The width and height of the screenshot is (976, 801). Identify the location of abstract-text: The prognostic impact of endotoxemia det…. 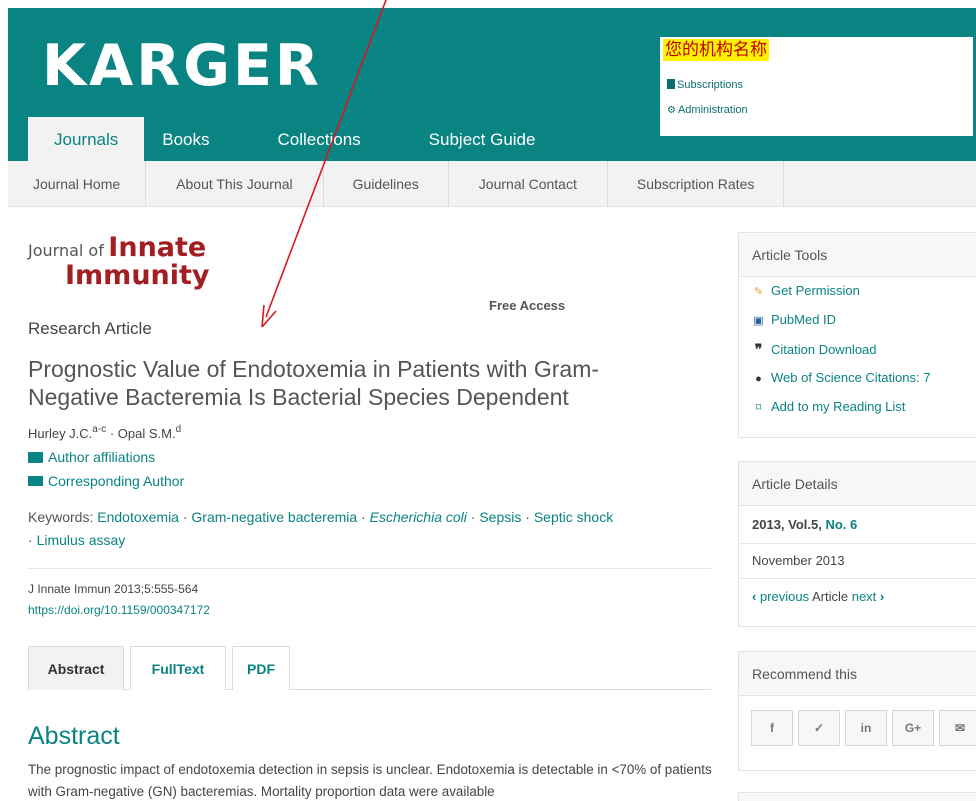
(370, 780).